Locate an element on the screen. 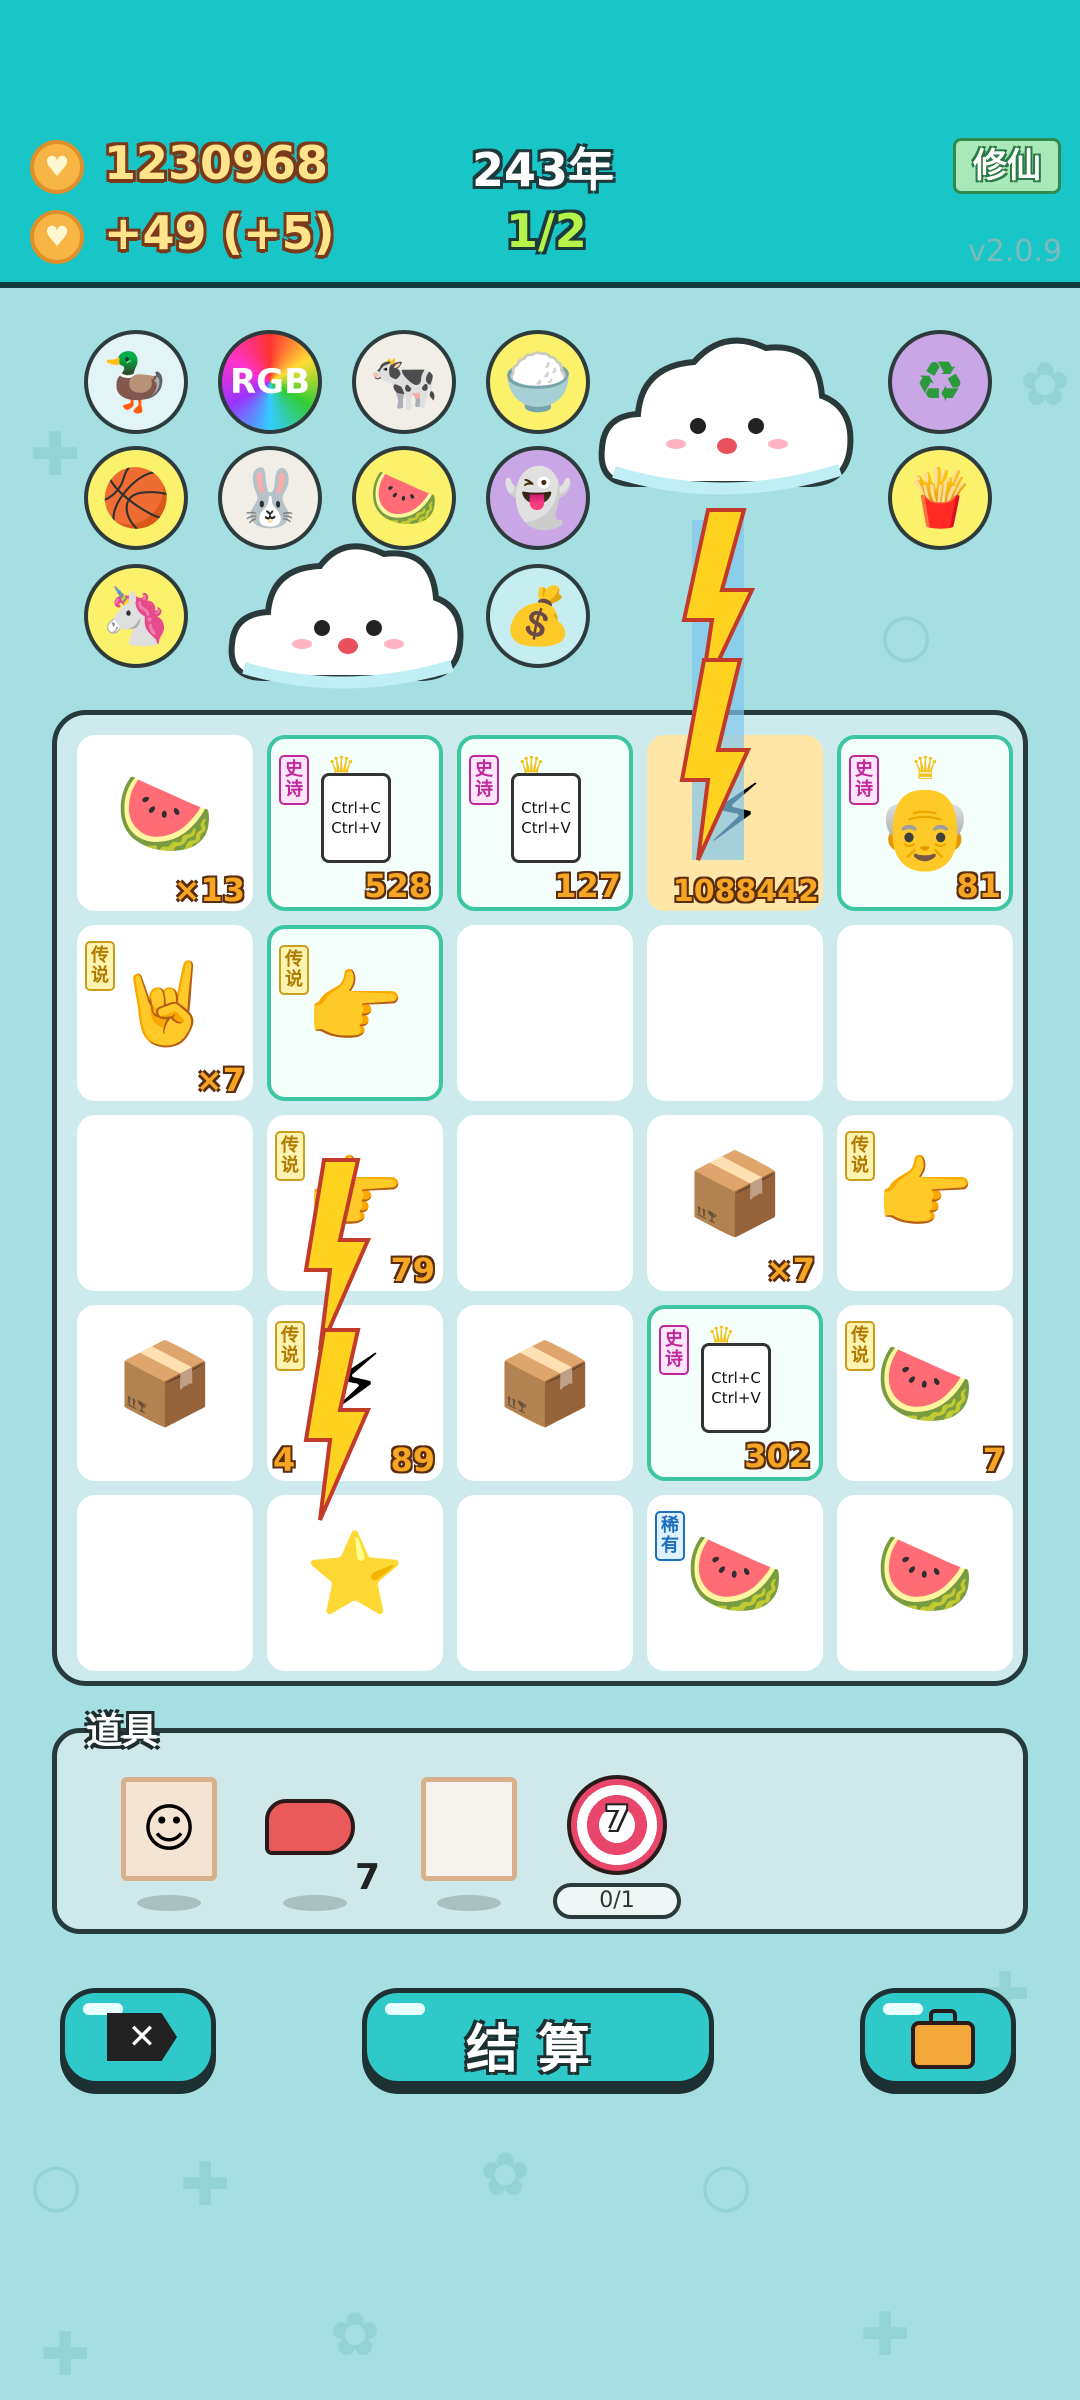  rarity-tag-rare: 稀有 is located at coordinates (670, 1536).